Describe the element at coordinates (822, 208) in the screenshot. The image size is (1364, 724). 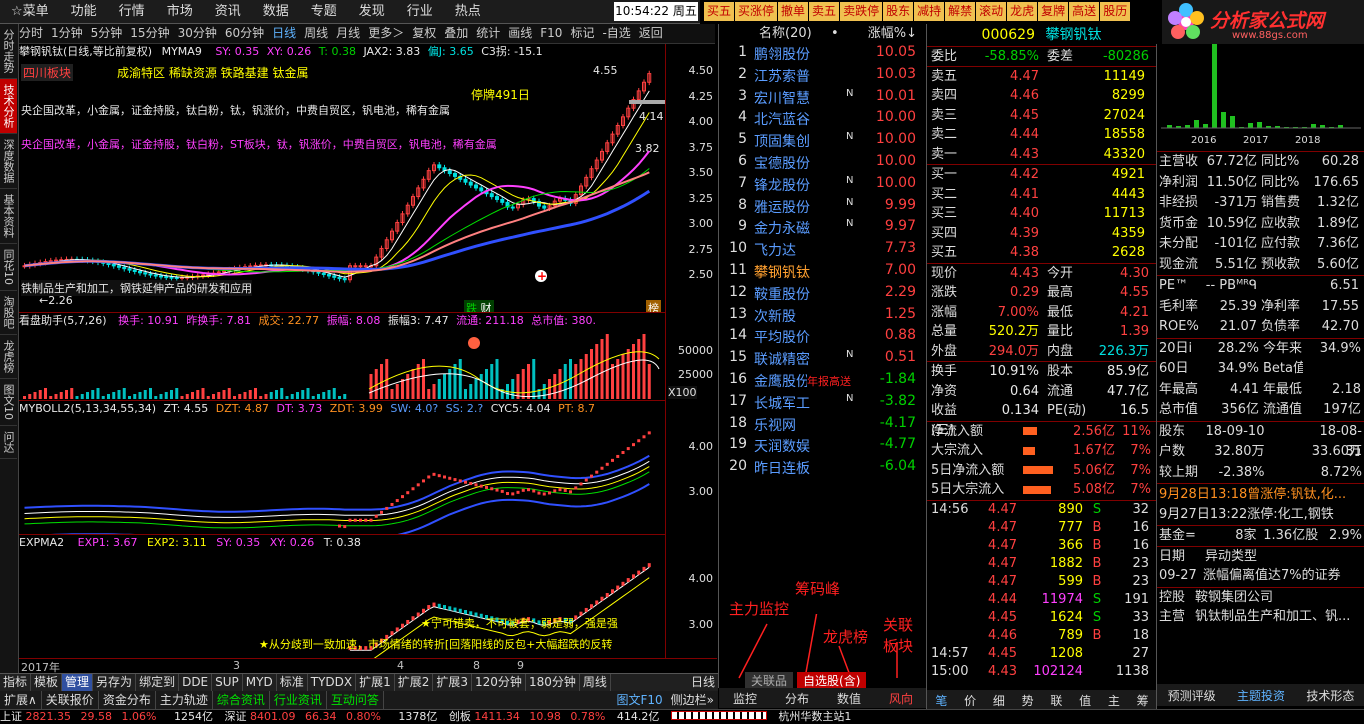
I see `list-item: 8 雅运股份 N 9.99` at that location.